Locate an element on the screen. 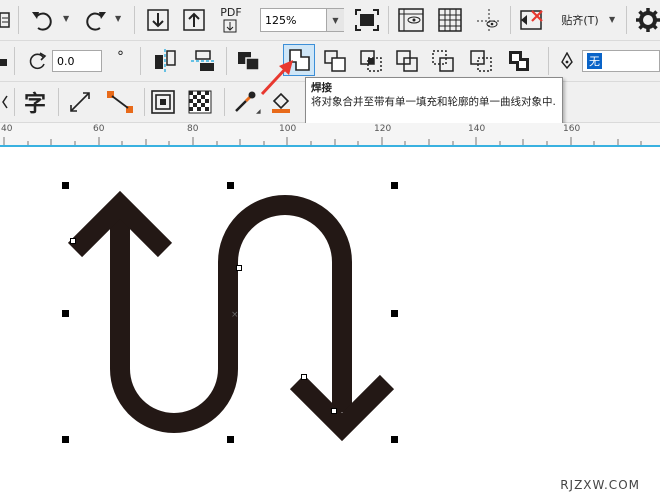 This screenshot has width=660, height=494. tooltip-title: 焊接 is located at coordinates (321, 88).